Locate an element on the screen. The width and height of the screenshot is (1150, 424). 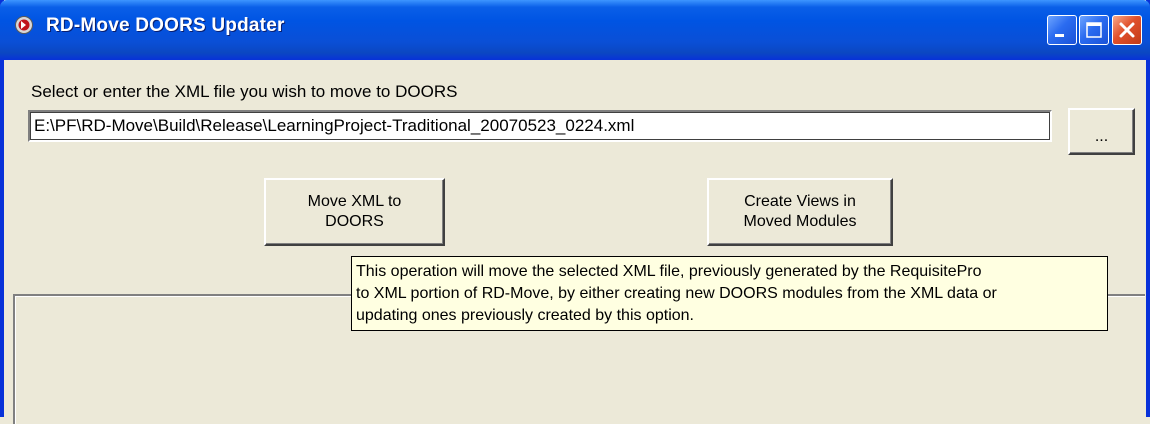
maximize-icon is located at coordinates (1094, 30).